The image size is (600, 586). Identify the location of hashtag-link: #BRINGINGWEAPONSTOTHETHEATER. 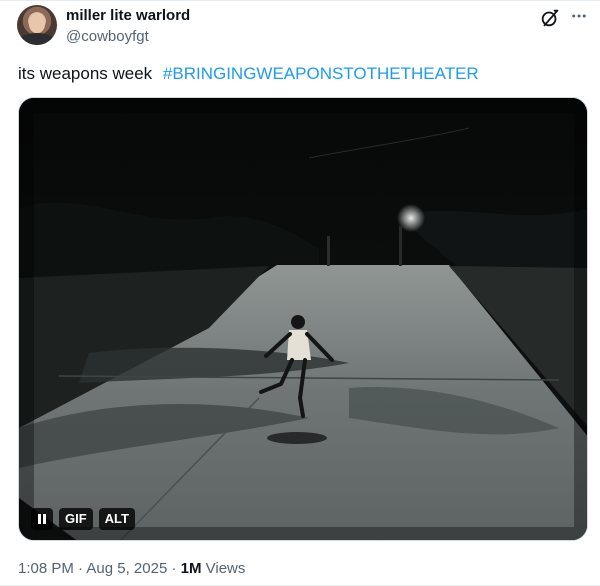
(321, 73).